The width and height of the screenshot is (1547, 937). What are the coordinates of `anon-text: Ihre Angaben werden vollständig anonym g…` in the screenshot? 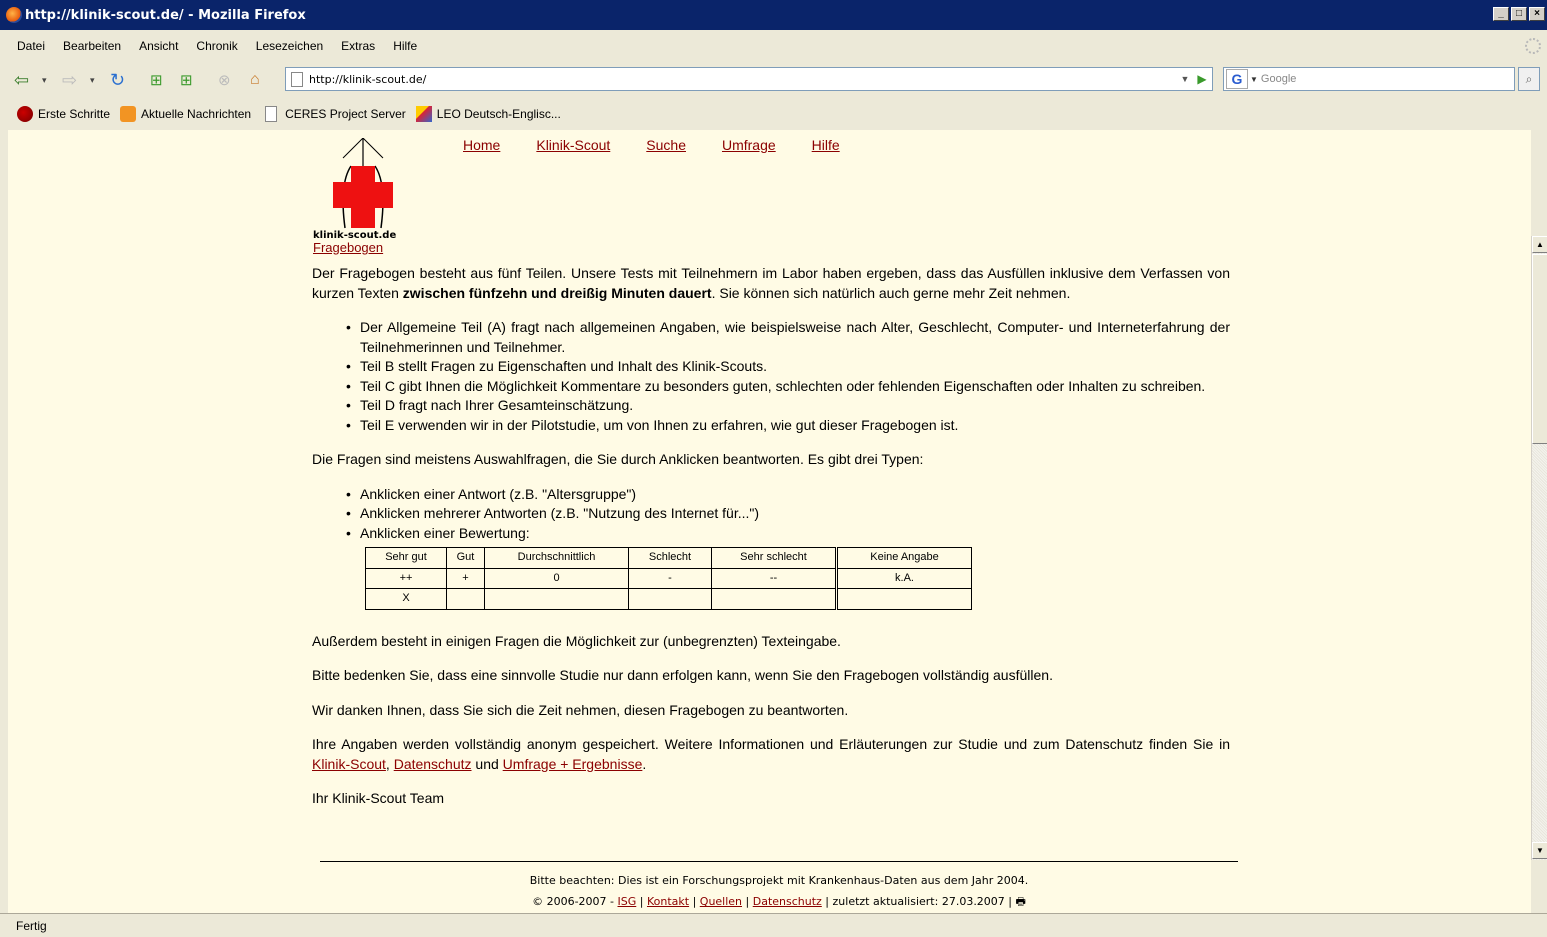 It's located at (771, 744).